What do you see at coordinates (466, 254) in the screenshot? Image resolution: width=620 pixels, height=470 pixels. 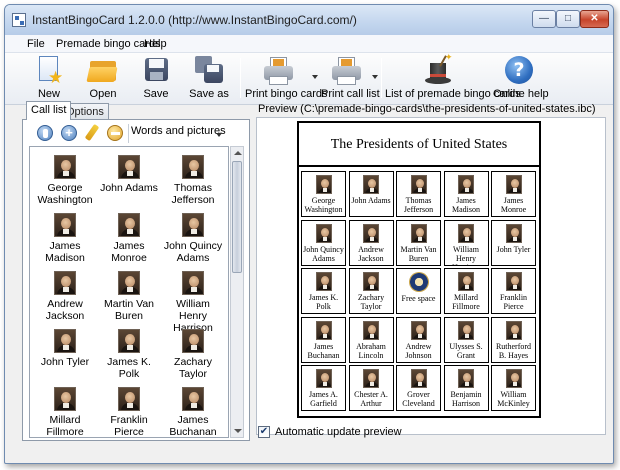 I see `bingo-cell-label: William Henry Harrison` at bounding box center [466, 254].